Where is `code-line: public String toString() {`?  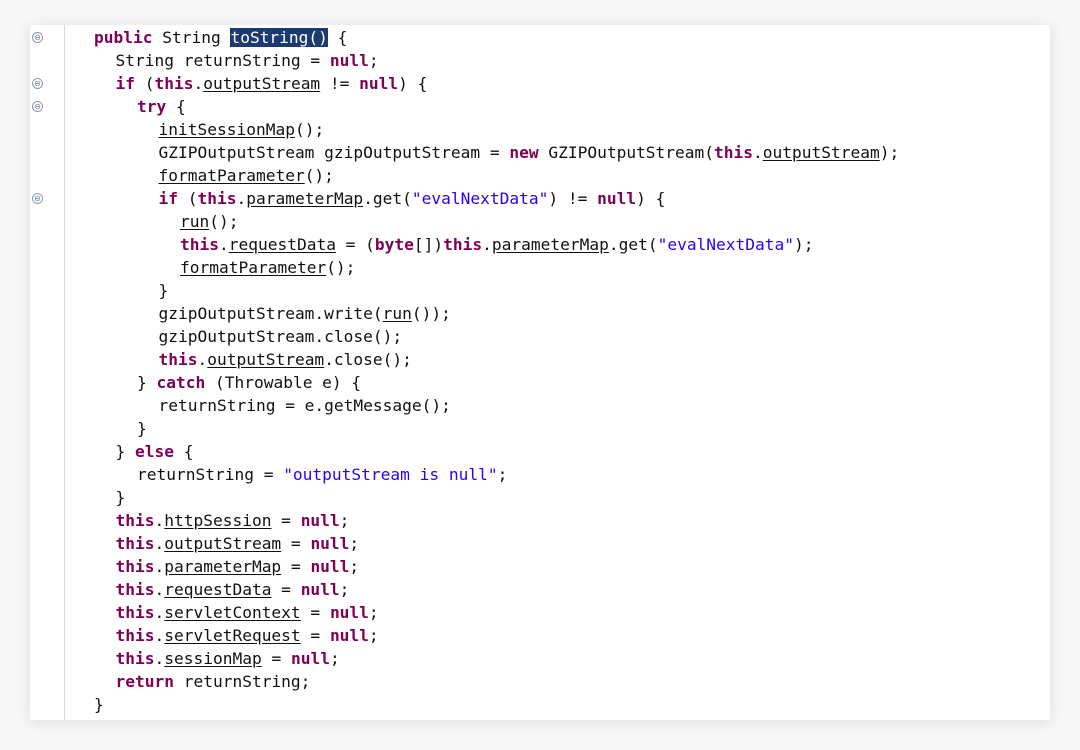
code-line: public String toString() { is located at coordinates (557, 37).